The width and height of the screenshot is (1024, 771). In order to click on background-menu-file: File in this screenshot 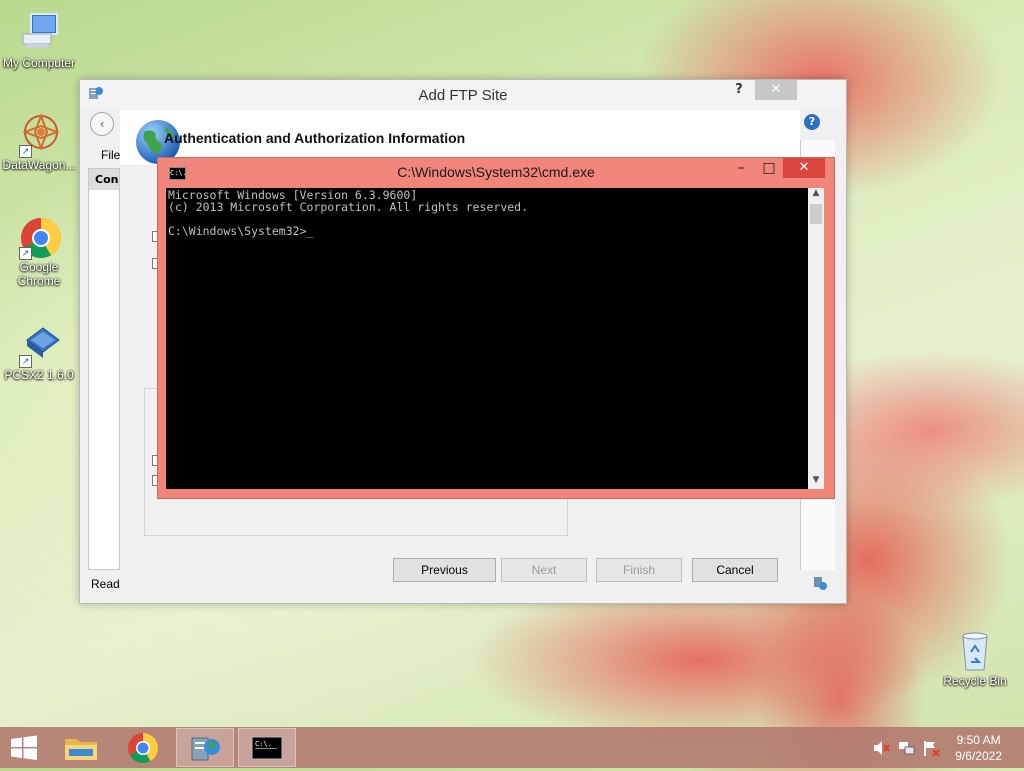, I will do `click(110, 155)`.